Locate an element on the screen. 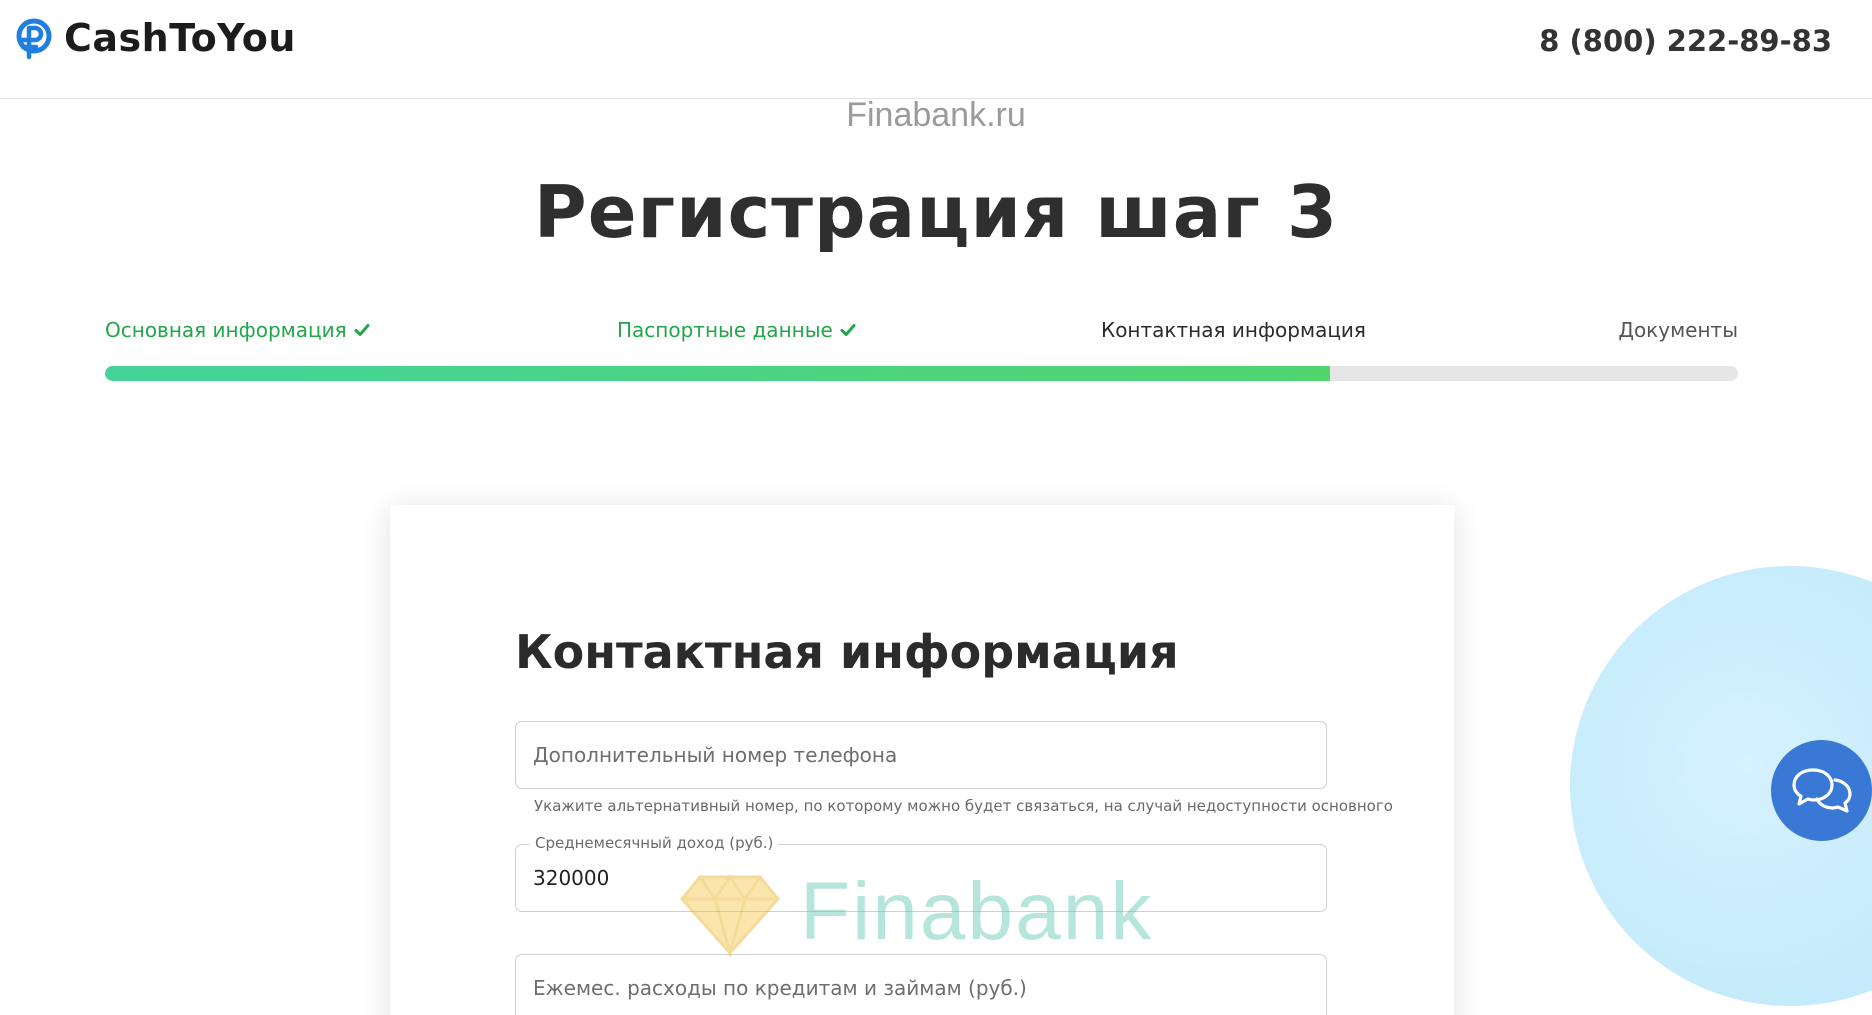 This screenshot has width=1872, height=1015. ruble-coin-icon is located at coordinates (34, 39).